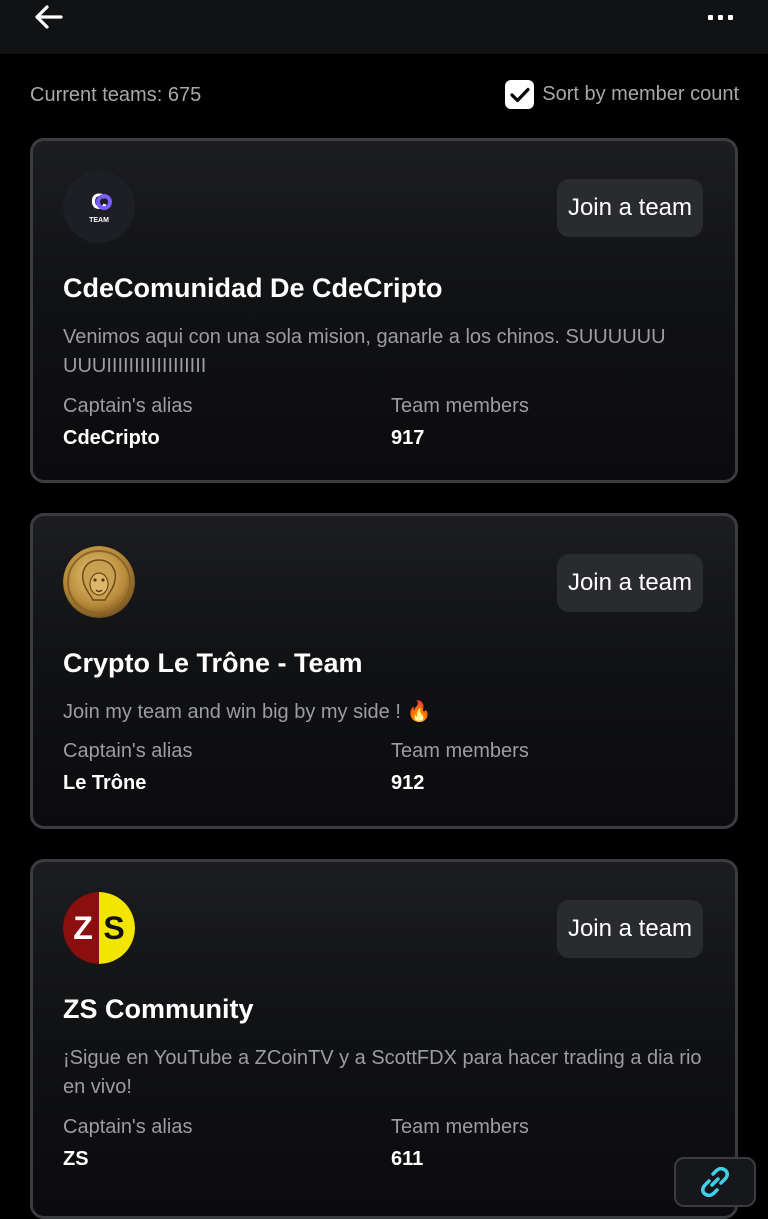 The height and width of the screenshot is (1219, 768). I want to click on captain-alias: Le Trône, so click(105, 783).